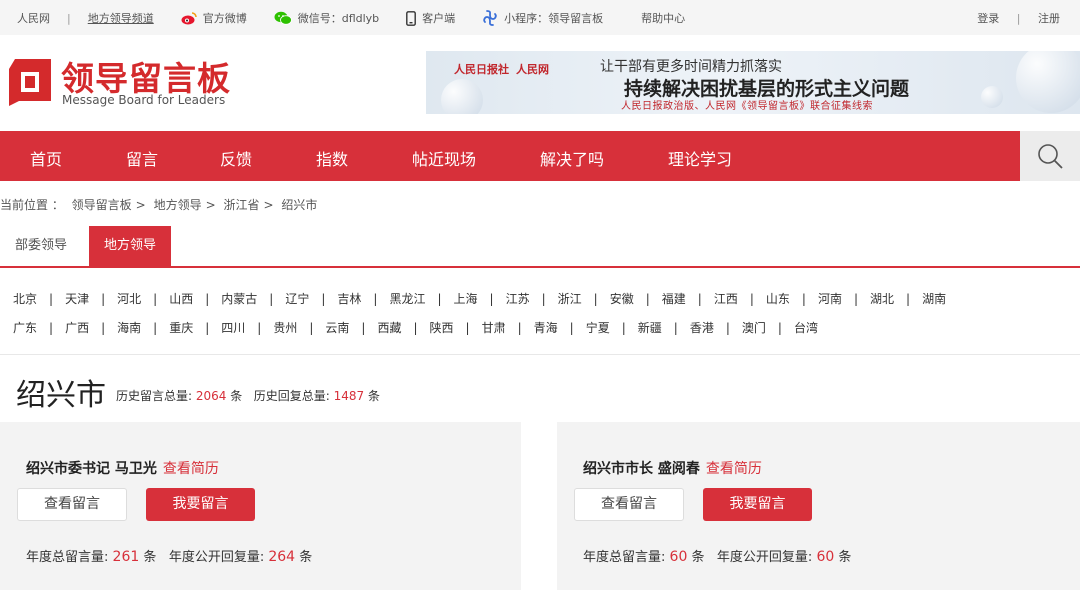 This screenshot has width=1080, height=590. Describe the element at coordinates (29, 81) in the screenshot. I see `logo-mark-icon` at that location.